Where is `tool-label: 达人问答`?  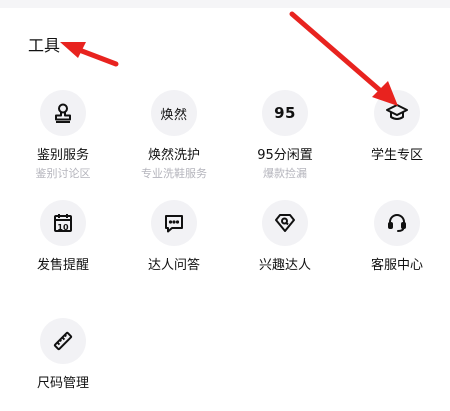
tool-label: 达人问答 is located at coordinates (173, 265).